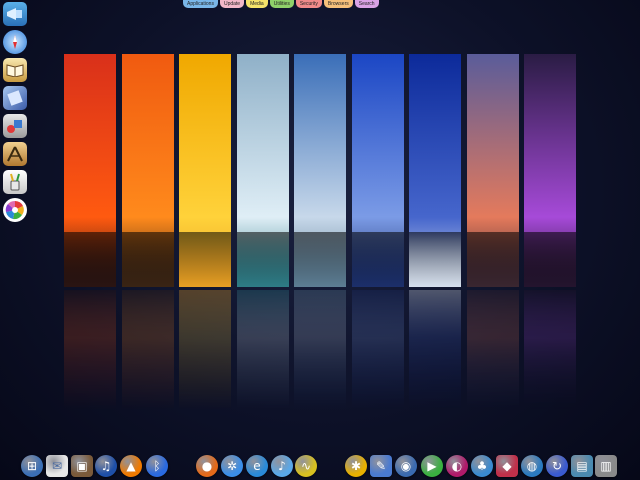 This screenshot has width=640, height=480. I want to click on paint-cup-icon, so click(15, 182).